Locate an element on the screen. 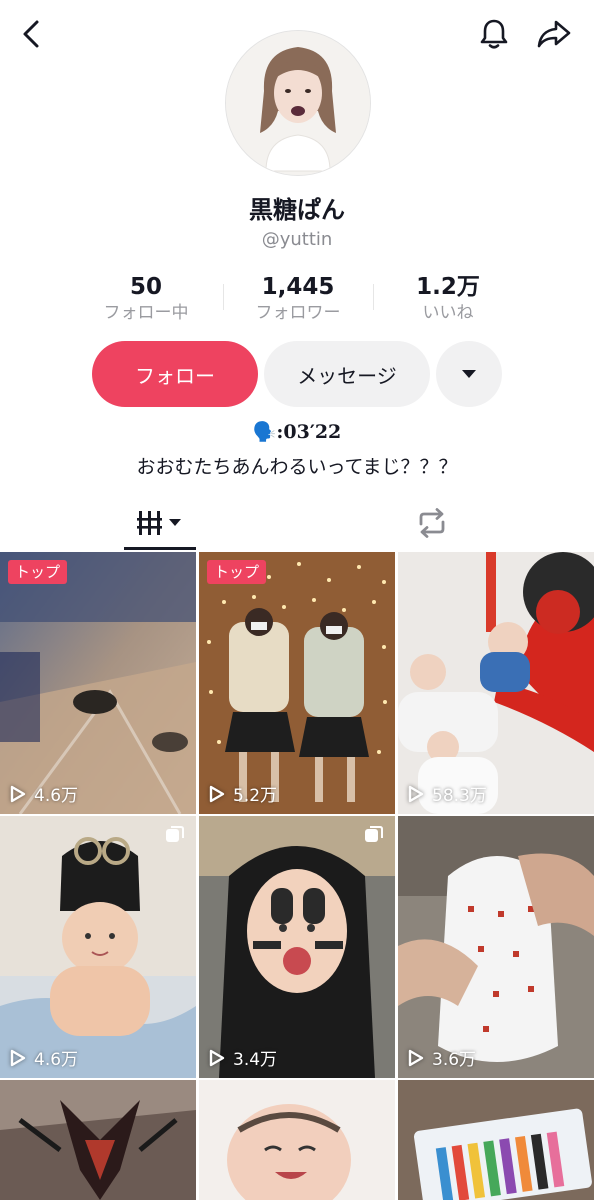 Image resolution: width=594 pixels, height=1200 pixels. followers-label: フォロワー is located at coordinates (298, 313).